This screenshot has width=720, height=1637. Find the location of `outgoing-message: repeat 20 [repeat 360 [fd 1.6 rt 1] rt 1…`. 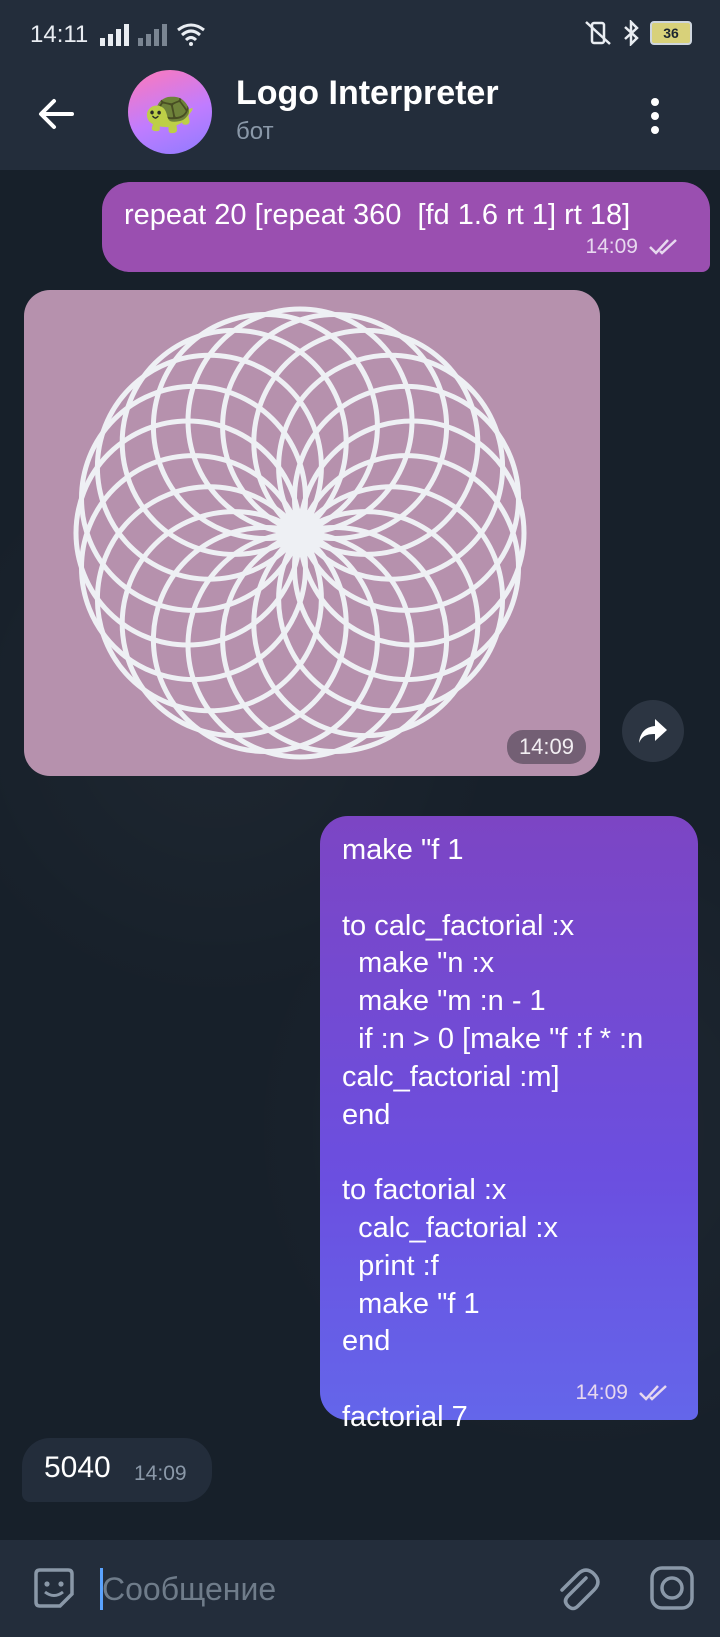

outgoing-message: repeat 20 [repeat 360 [fd 1.6 rt 1] rt 1… is located at coordinates (406, 227).